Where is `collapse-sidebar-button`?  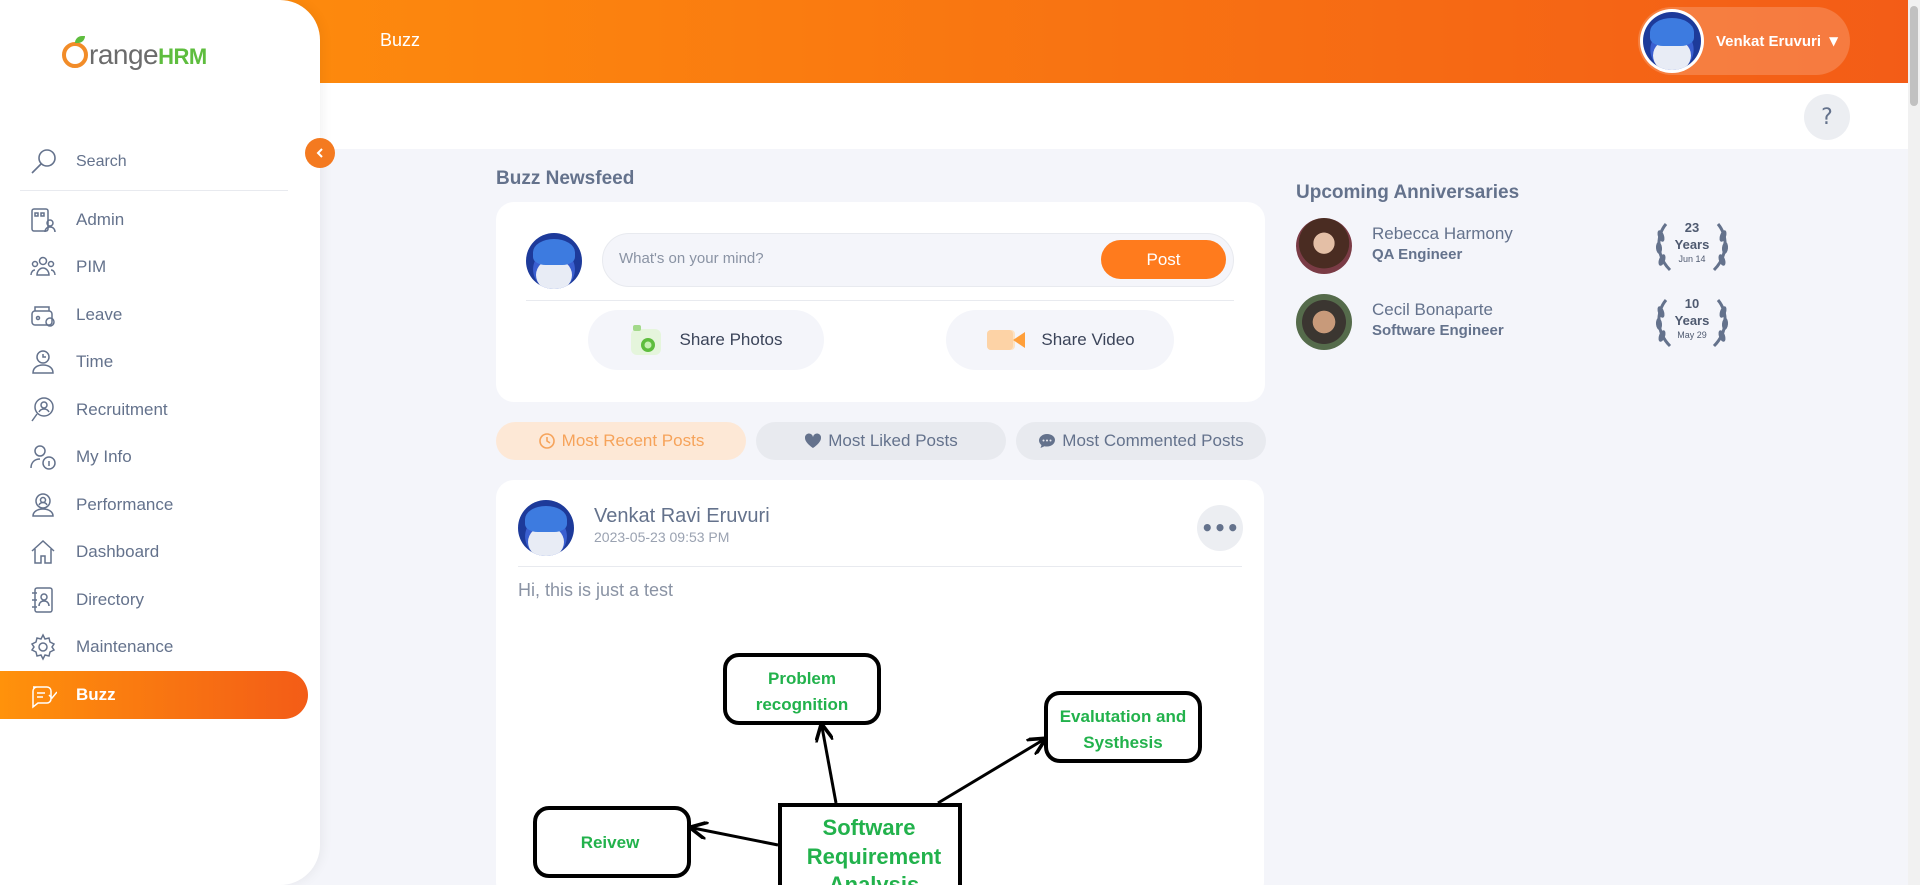
collapse-sidebar-button is located at coordinates (320, 153).